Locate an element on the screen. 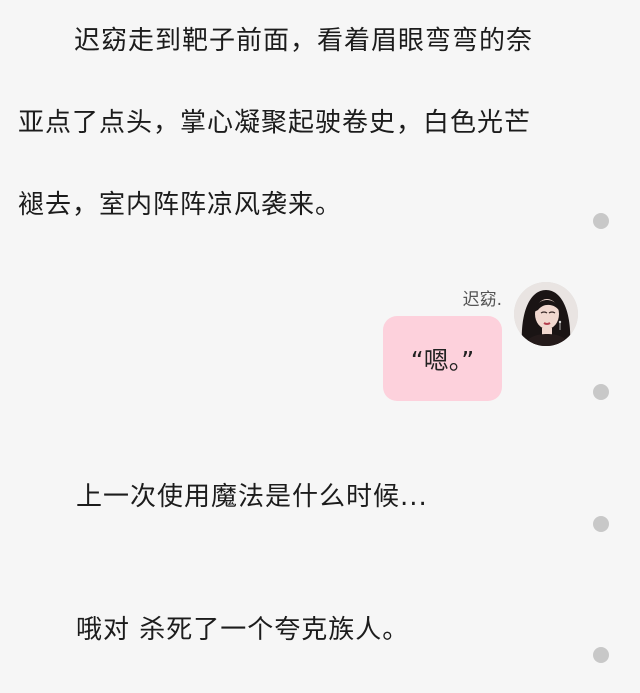  narration-line-3: 褪去，室内阵阵凉风袭来。 is located at coordinates (180, 205).